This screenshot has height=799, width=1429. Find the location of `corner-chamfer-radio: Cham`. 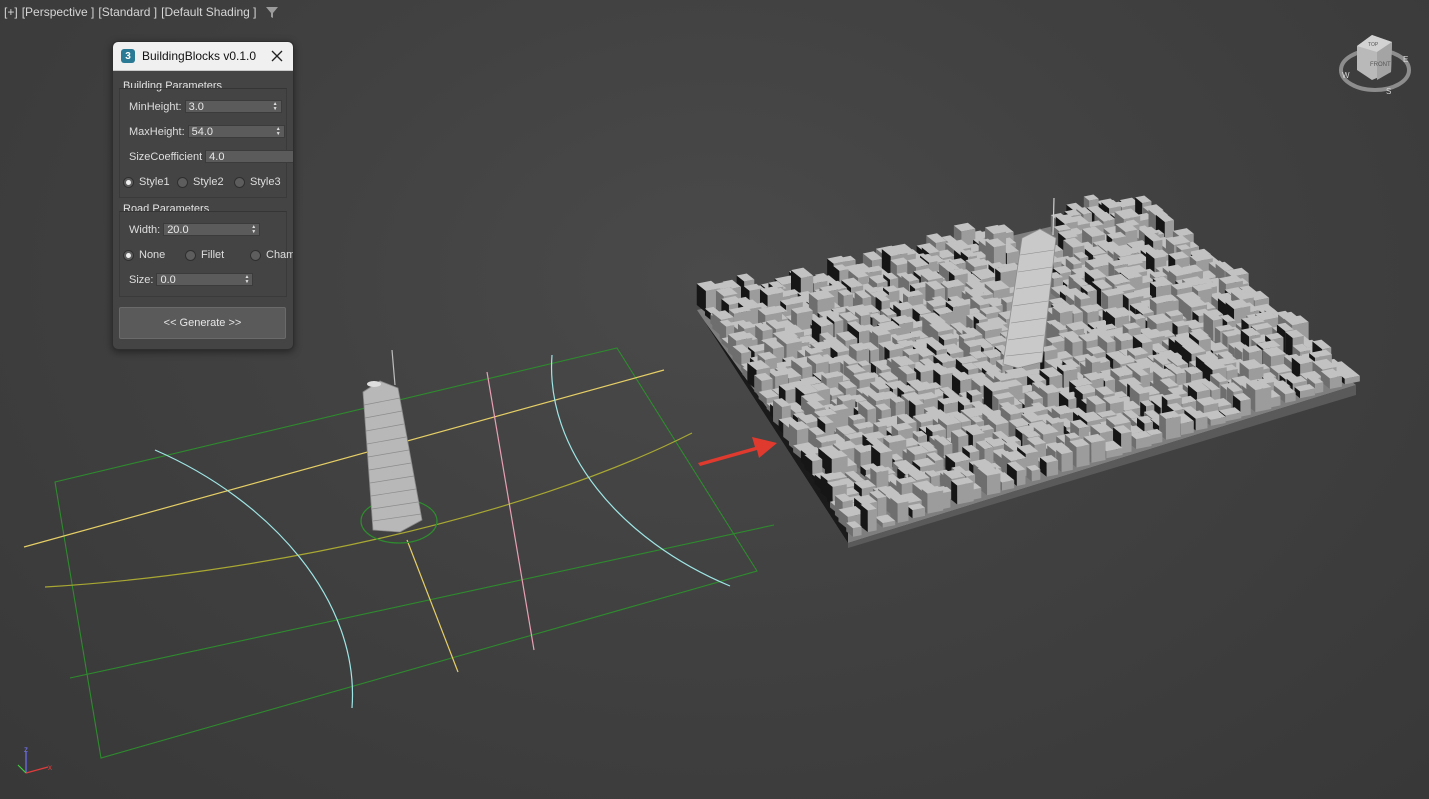

corner-chamfer-radio: Cham is located at coordinates (271, 255).